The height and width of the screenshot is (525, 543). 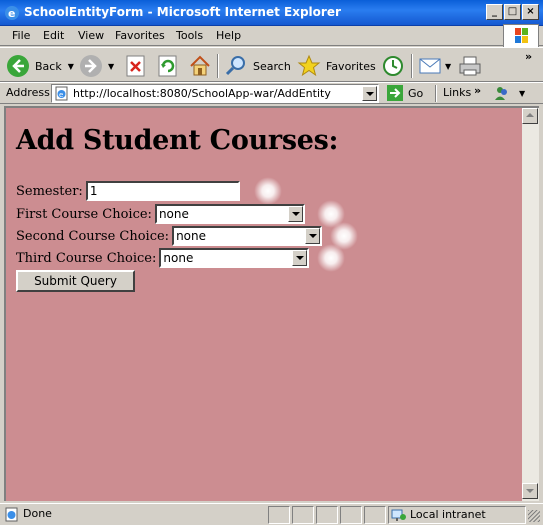 I want to click on back-dropdown-icon: ▼, so click(x=71, y=66).